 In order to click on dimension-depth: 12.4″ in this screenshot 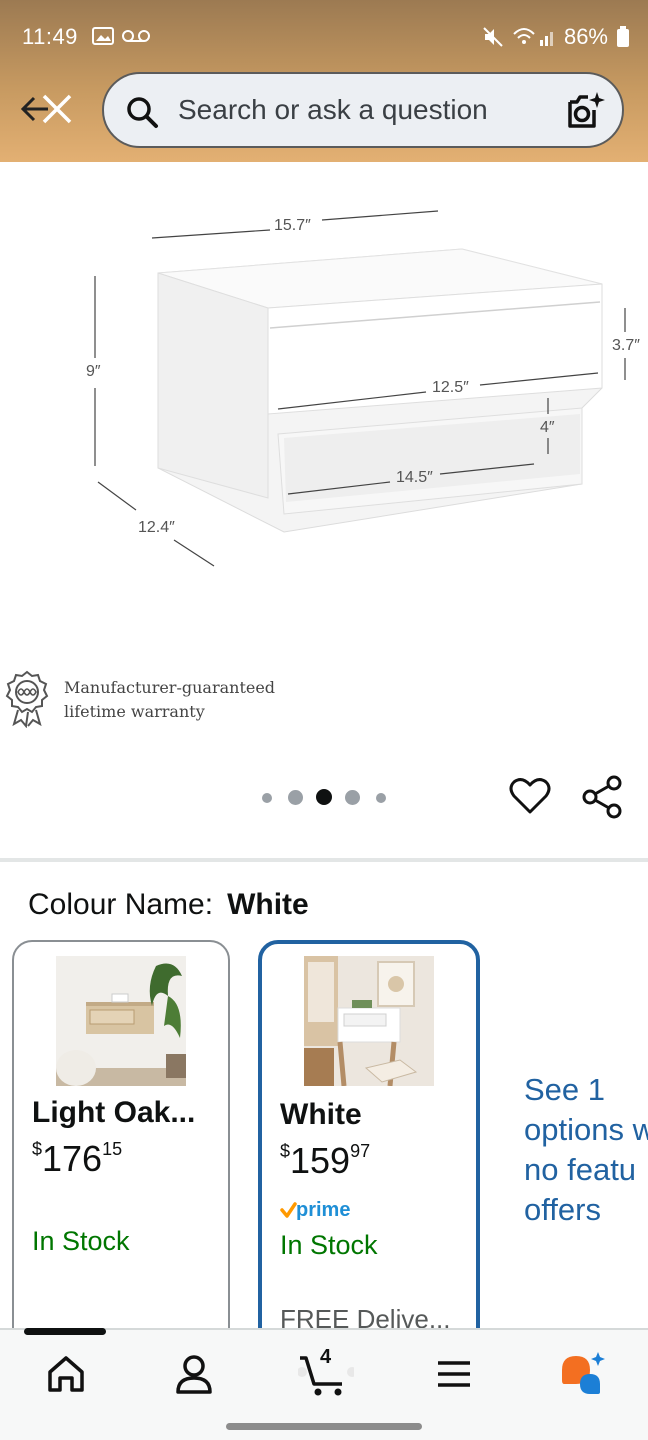, I will do `click(156, 527)`.